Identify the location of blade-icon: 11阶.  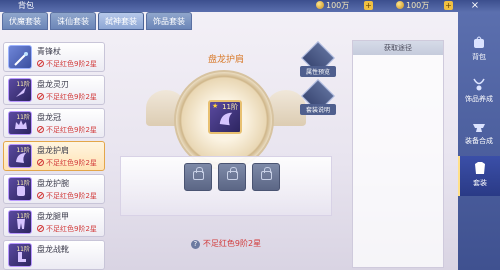
(20, 90).